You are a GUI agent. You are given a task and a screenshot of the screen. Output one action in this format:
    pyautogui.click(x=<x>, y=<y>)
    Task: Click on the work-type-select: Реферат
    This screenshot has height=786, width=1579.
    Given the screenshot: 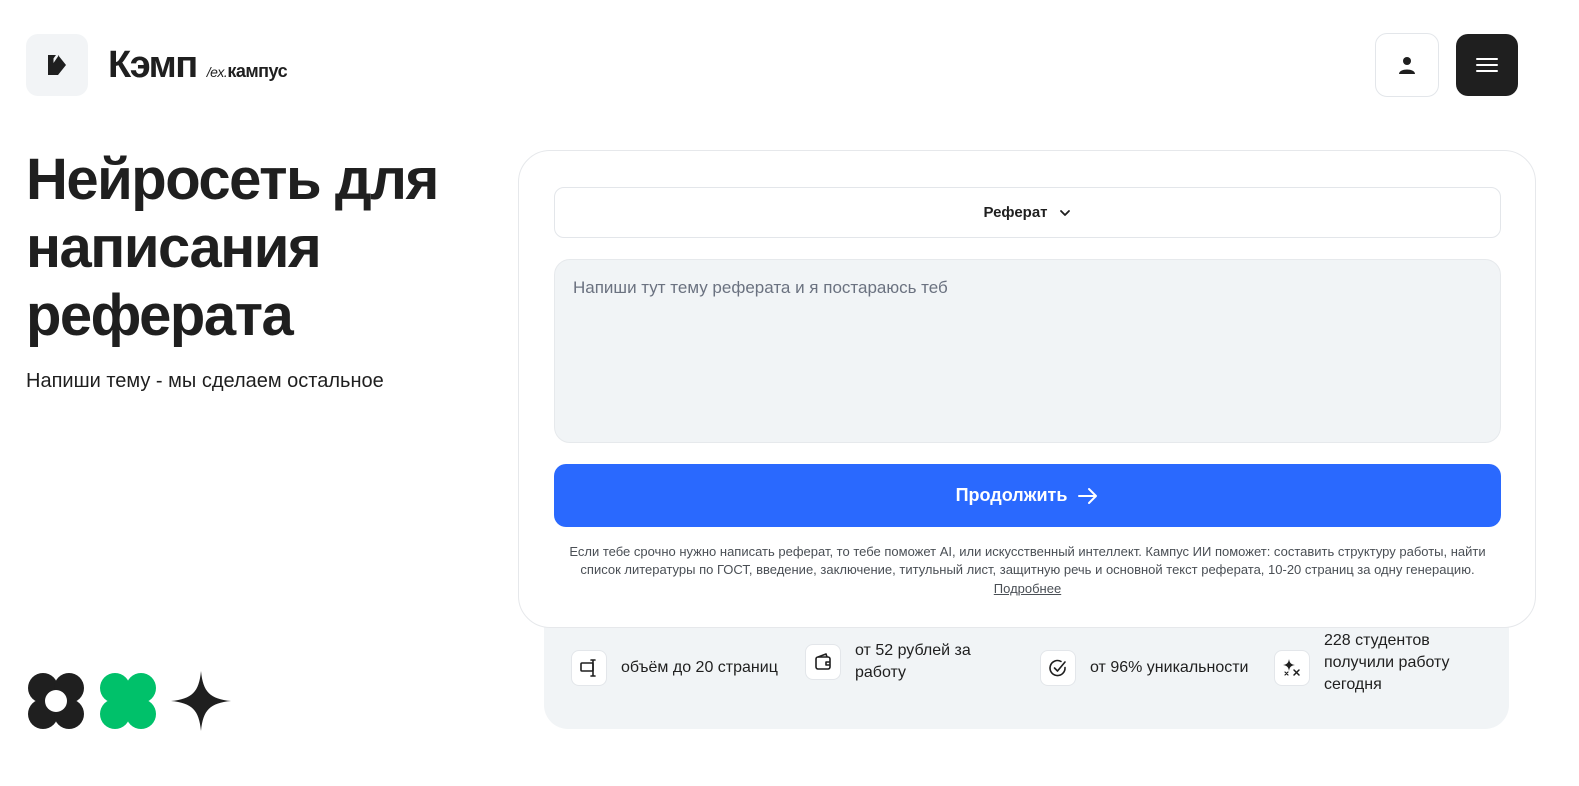 What is the action you would take?
    pyautogui.click(x=1027, y=212)
    